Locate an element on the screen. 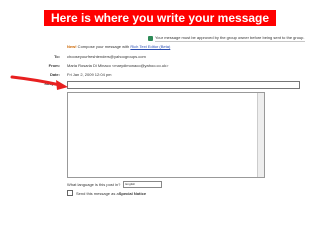 Image resolution: width=320 pixels, height=240 pixels. language-row: What language is this post in? English is located at coordinates (115, 184).